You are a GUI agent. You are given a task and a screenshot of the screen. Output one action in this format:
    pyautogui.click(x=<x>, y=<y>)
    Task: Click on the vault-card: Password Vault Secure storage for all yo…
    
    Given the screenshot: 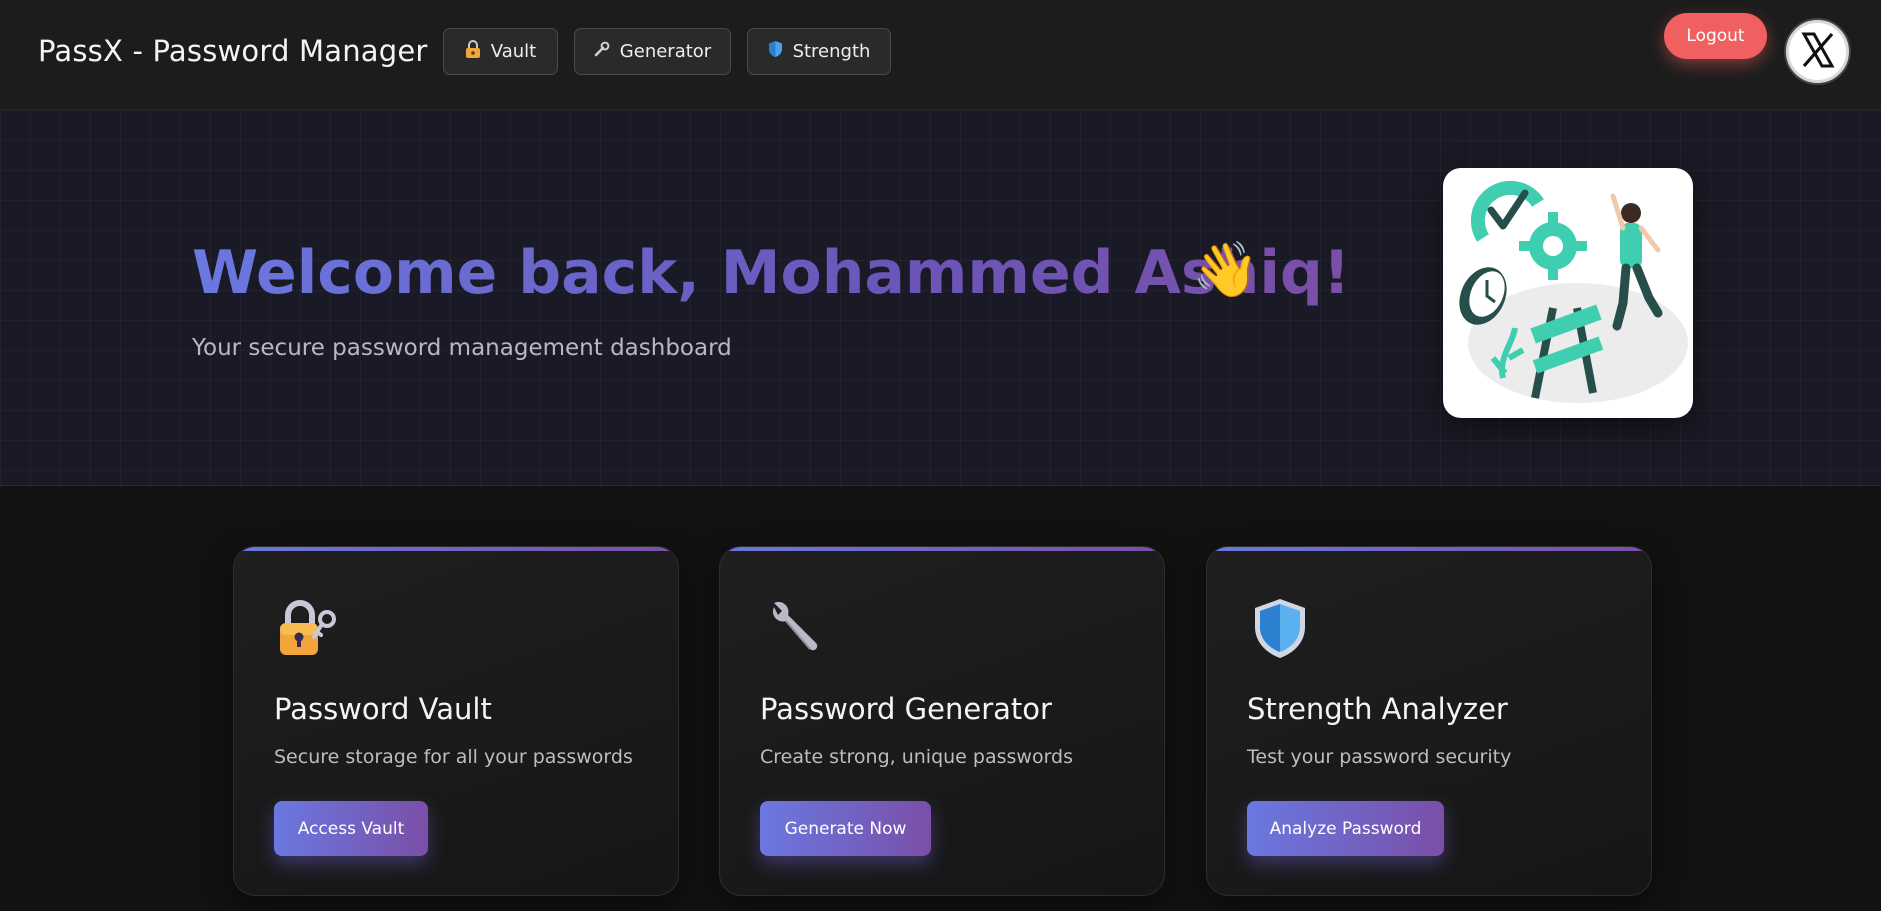 What is the action you would take?
    pyautogui.click(x=456, y=721)
    